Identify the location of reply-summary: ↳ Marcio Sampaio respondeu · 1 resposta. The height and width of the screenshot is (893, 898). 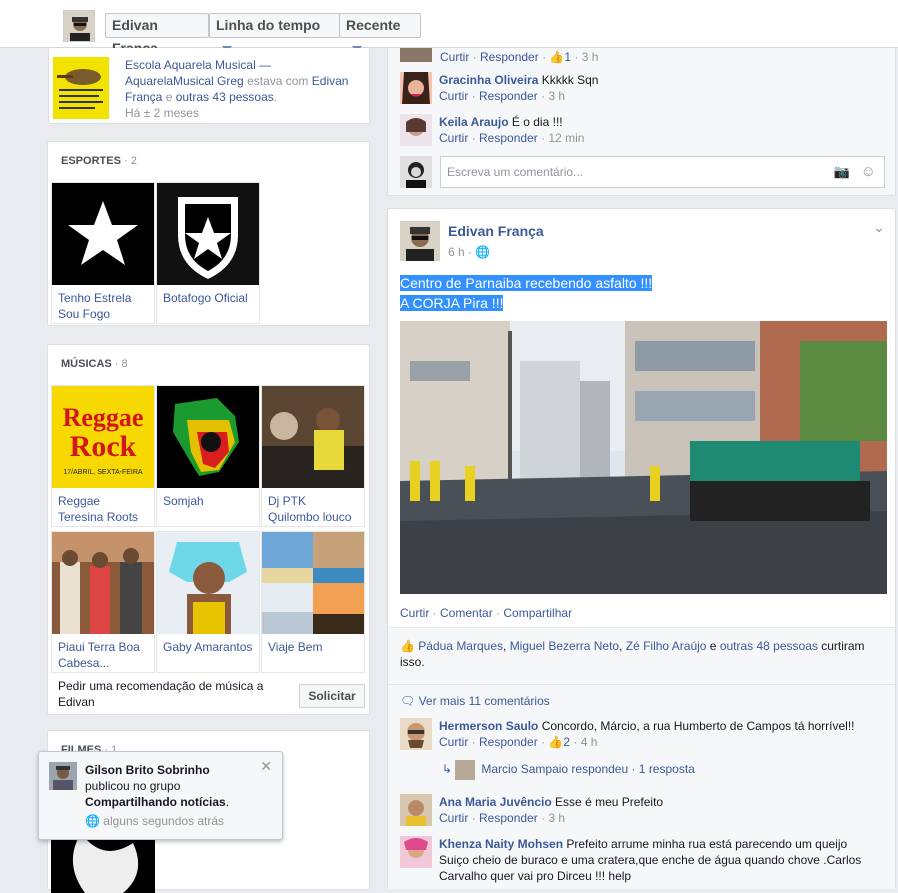
(568, 770).